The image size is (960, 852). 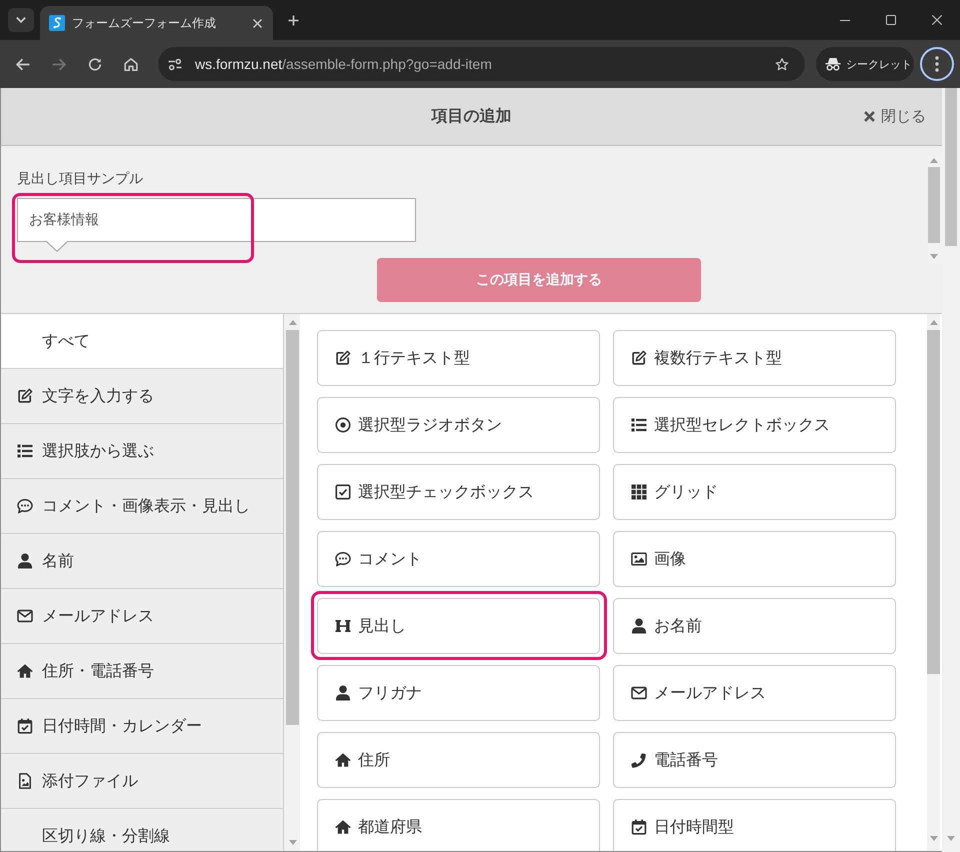 I want to click on vertical-dots-icon, so click(x=937, y=64).